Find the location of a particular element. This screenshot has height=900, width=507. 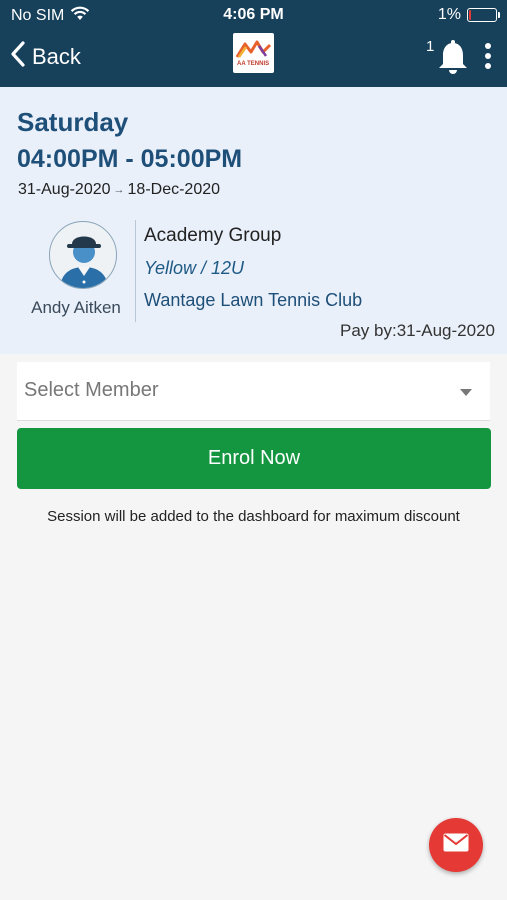

app-header: No SIM 4:06 PM 1% Back AA TENNIS 1 is located at coordinates (253, 43).